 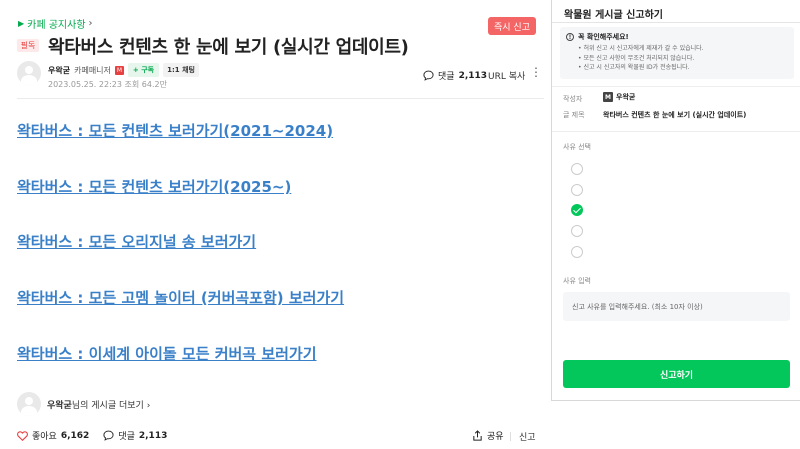 What do you see at coordinates (143, 70) in the screenshot?
I see `subscribe-button: + 구독` at bounding box center [143, 70].